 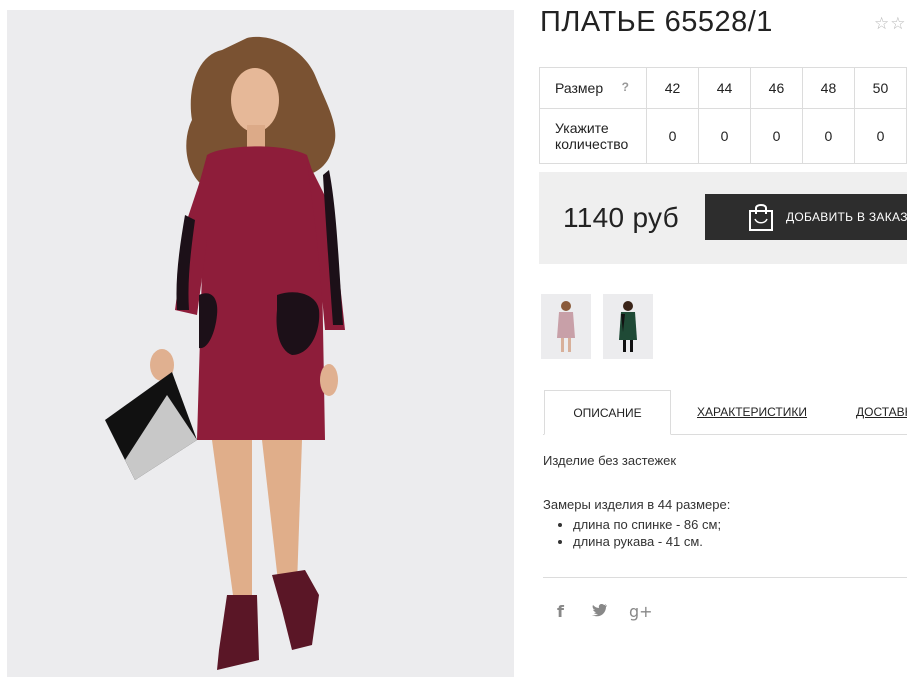 I want to click on size-row: Размер ? 42 44 46 48 50, so click(x=723, y=88).